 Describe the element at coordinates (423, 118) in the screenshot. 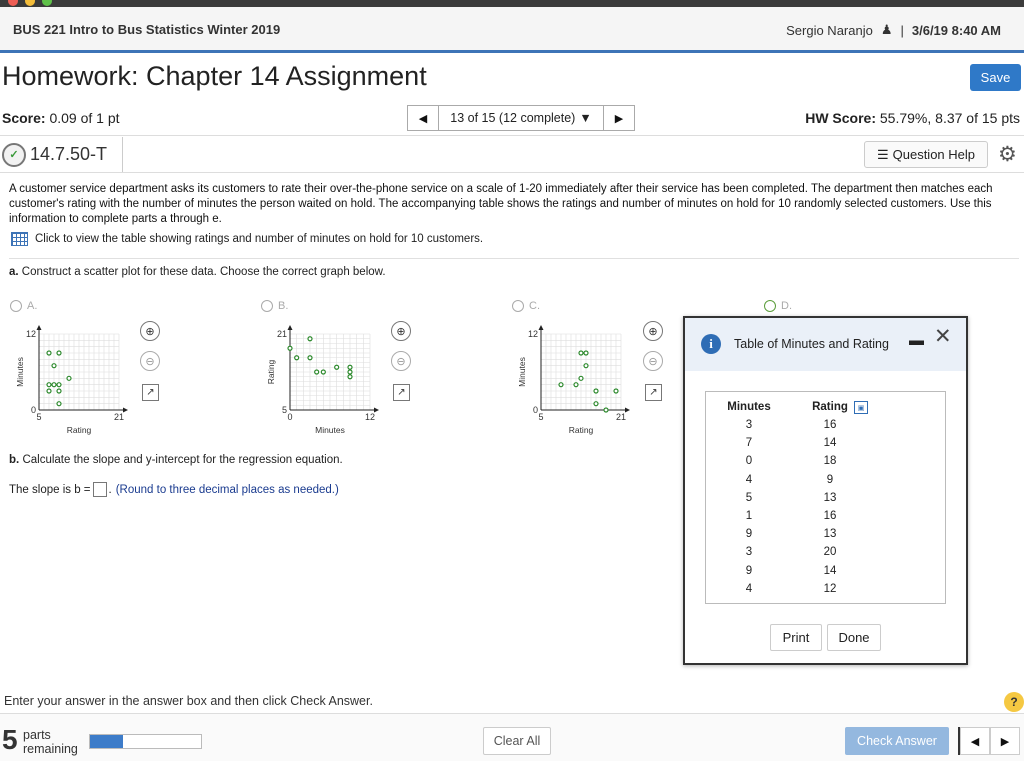

I see `prev-question-button: ◀` at that location.